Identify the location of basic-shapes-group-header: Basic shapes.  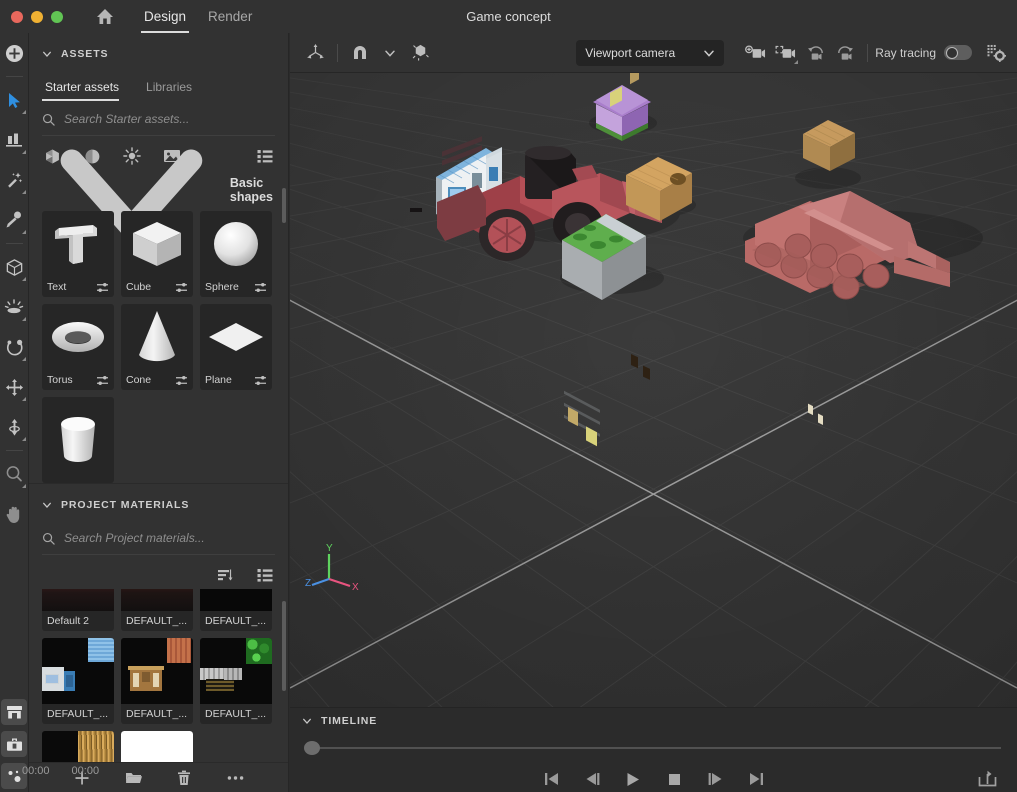
(158, 197).